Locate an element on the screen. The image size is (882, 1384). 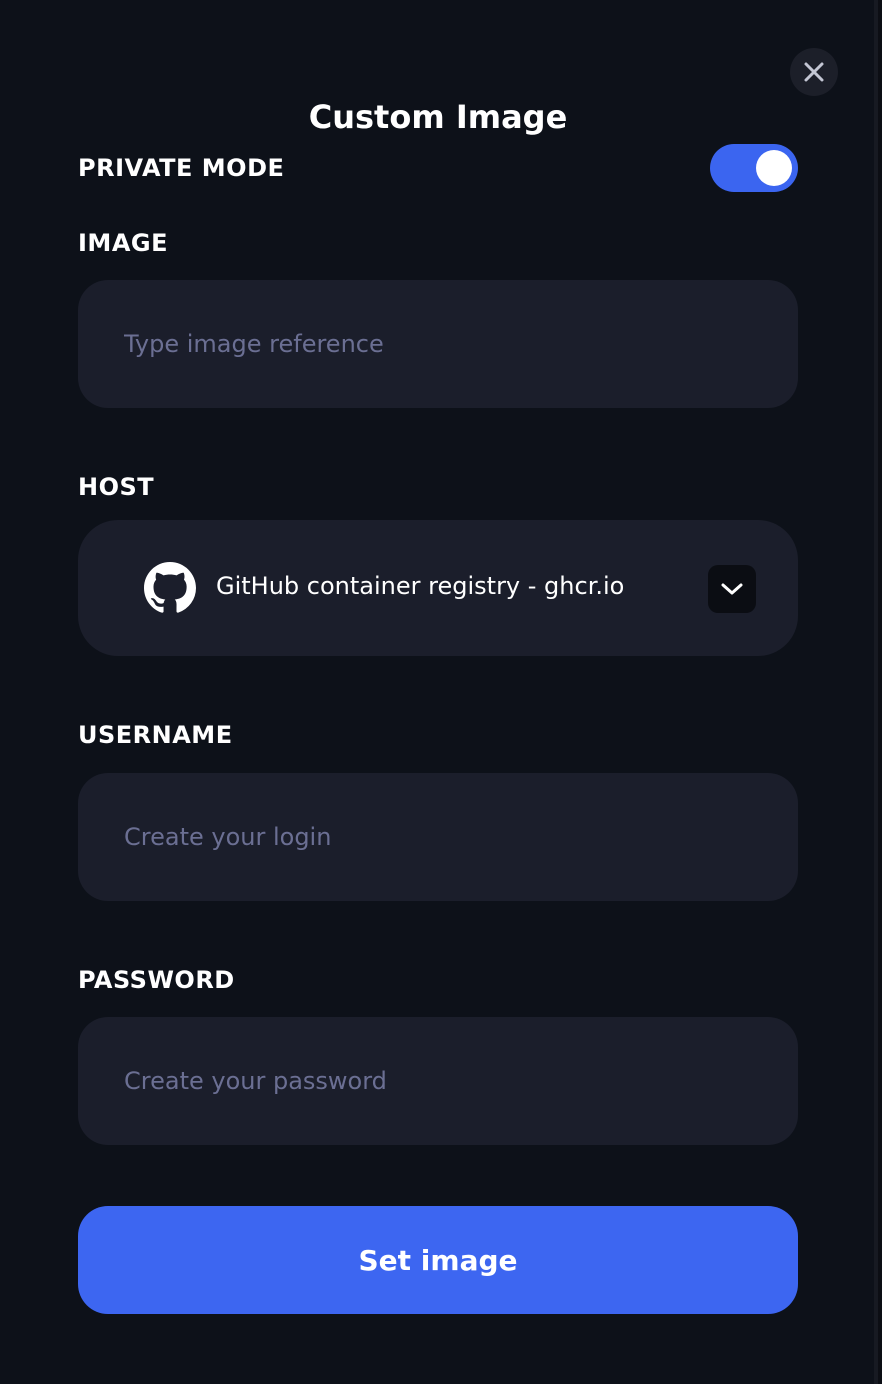
close-icon is located at coordinates (814, 72).